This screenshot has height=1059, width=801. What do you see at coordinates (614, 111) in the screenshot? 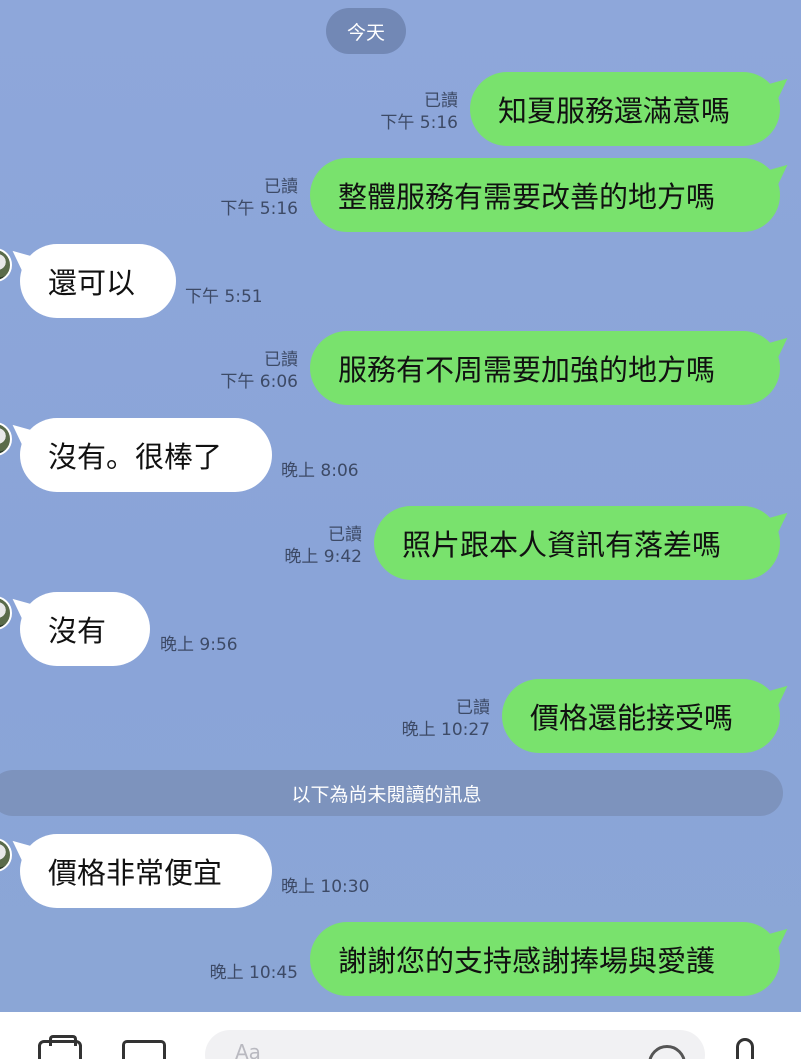
I see `message-text: 知夏服務還滿意嗎` at bounding box center [614, 111].